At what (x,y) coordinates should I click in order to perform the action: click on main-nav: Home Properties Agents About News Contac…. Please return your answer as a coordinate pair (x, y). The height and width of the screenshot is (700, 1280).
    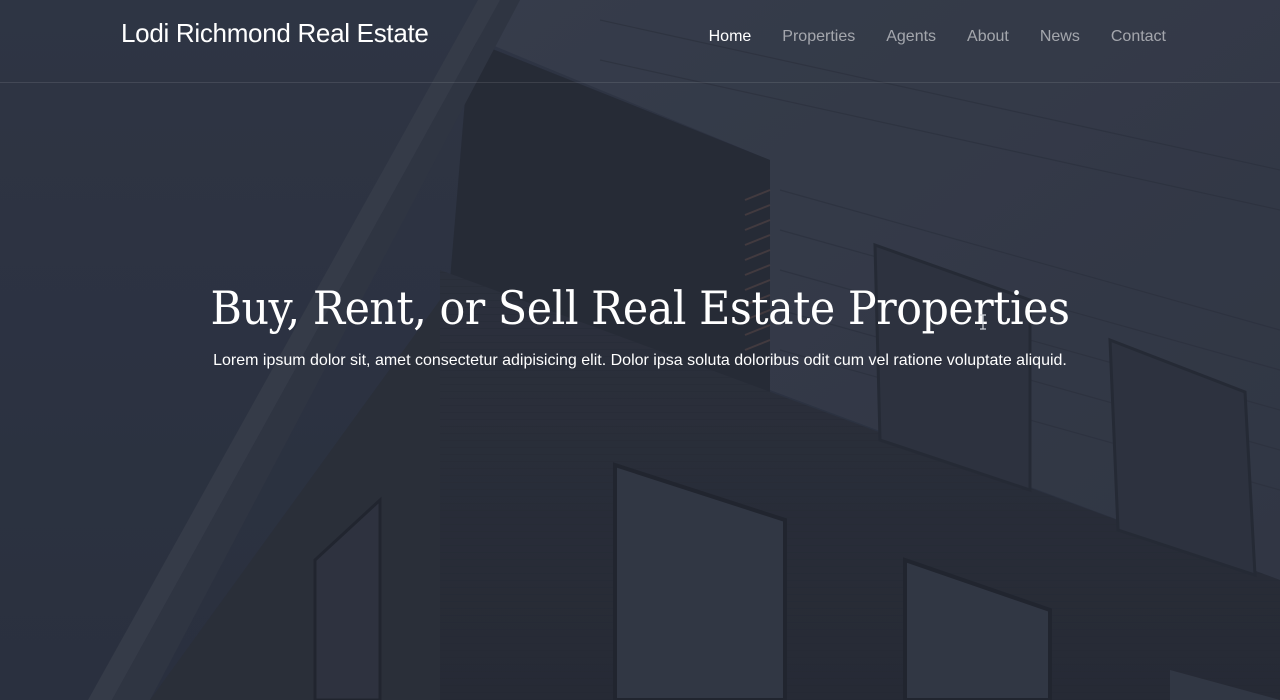
    Looking at the image, I should click on (922, 37).